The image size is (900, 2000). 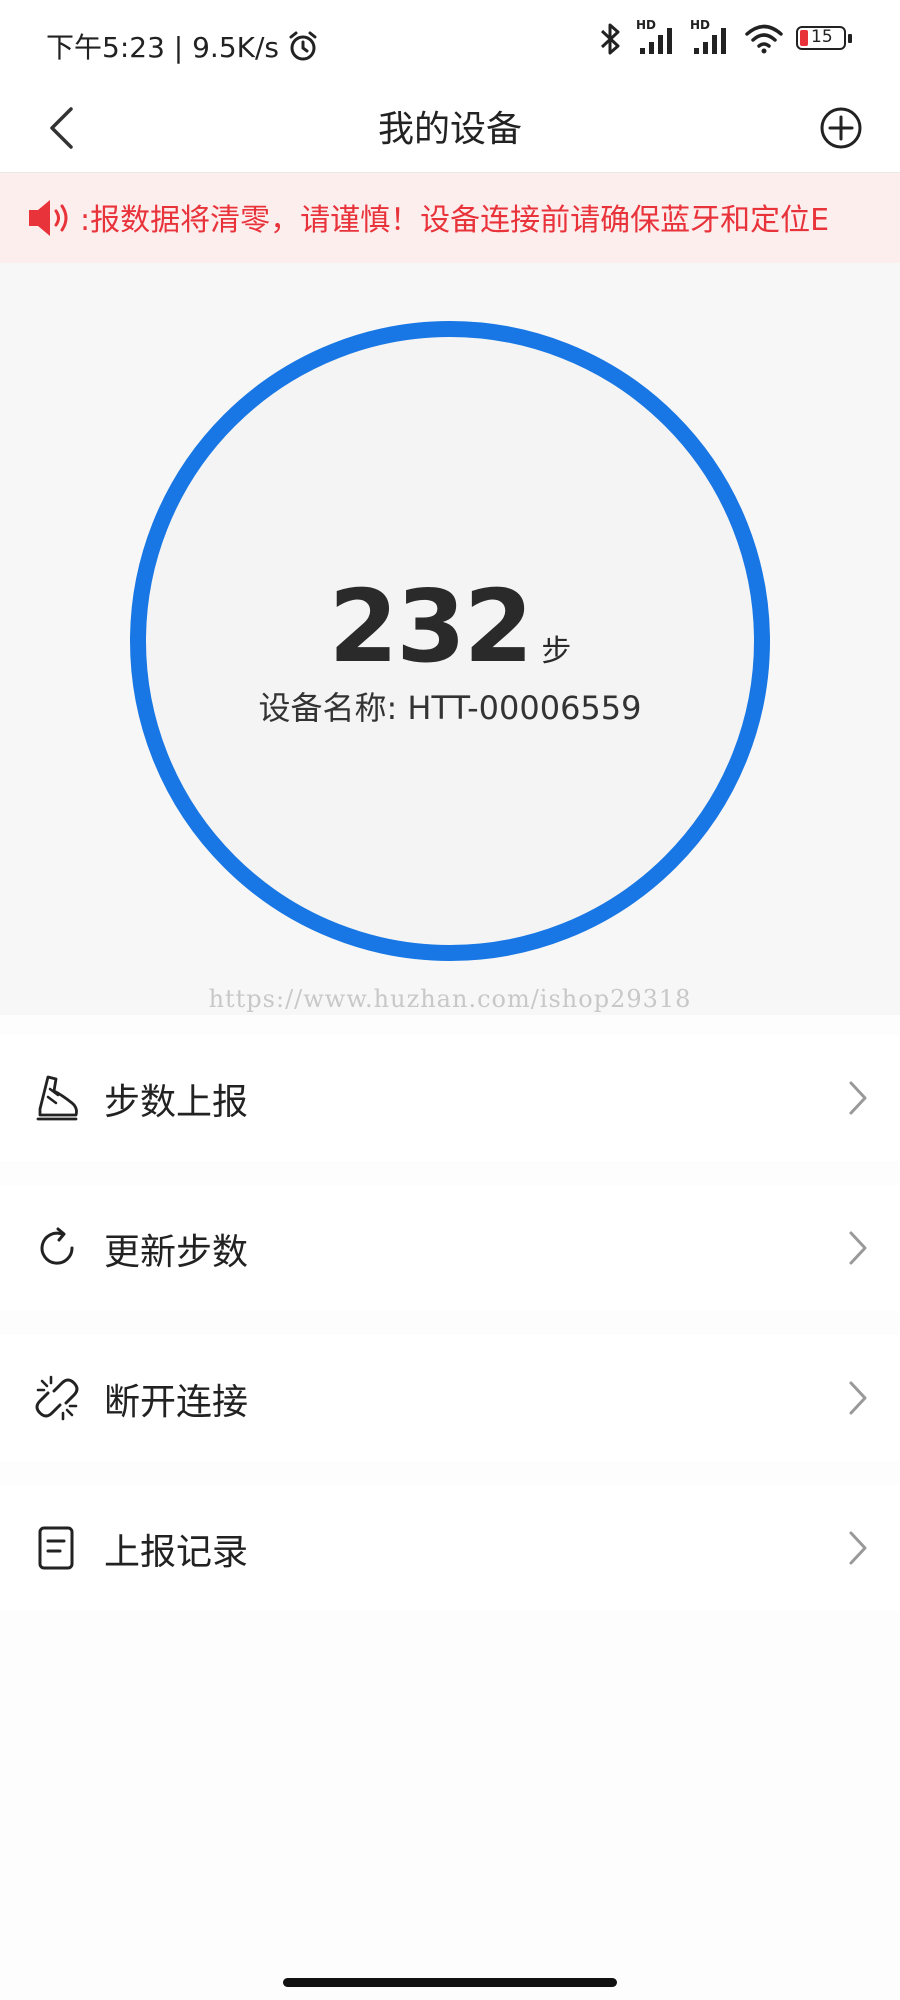 What do you see at coordinates (176, 1102) in the screenshot?
I see `menu-item-label: 步数上报` at bounding box center [176, 1102].